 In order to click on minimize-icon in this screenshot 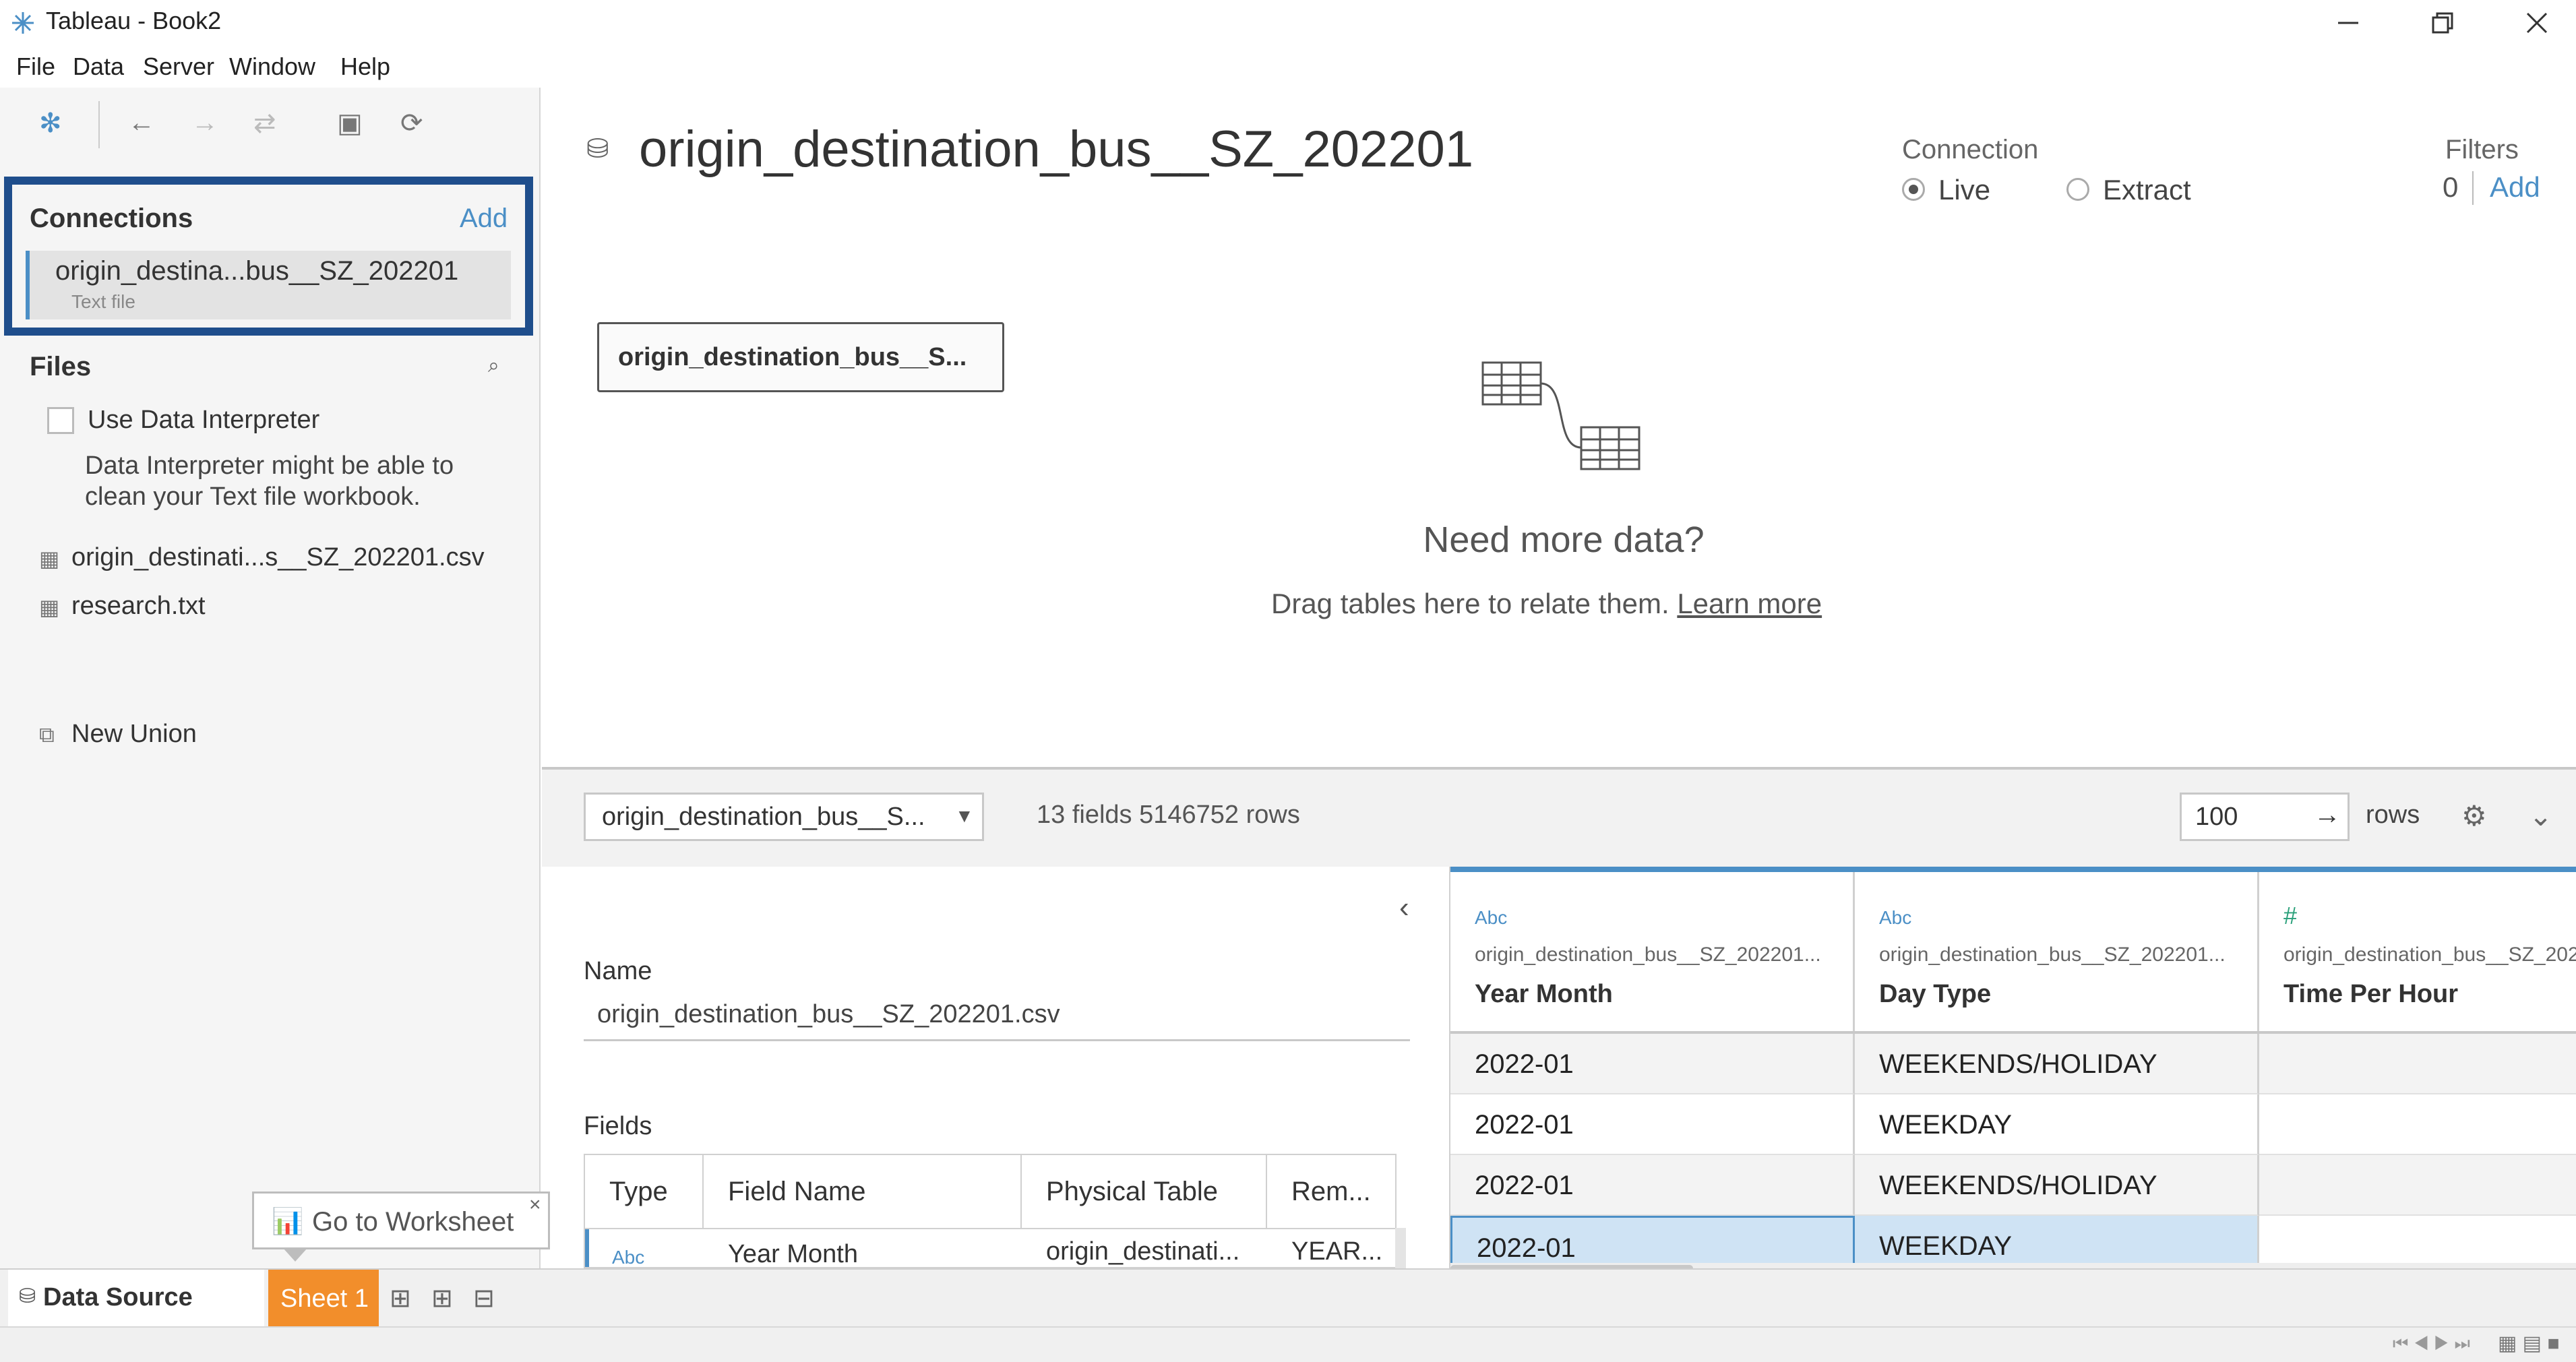, I will do `click(2348, 23)`.